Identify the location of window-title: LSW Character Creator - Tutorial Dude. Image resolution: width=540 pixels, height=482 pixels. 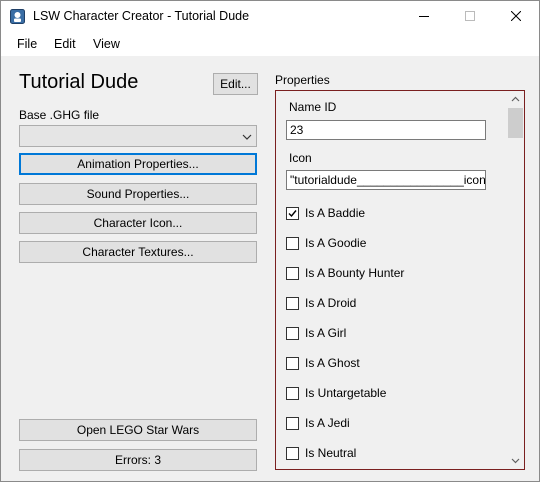
(141, 16).